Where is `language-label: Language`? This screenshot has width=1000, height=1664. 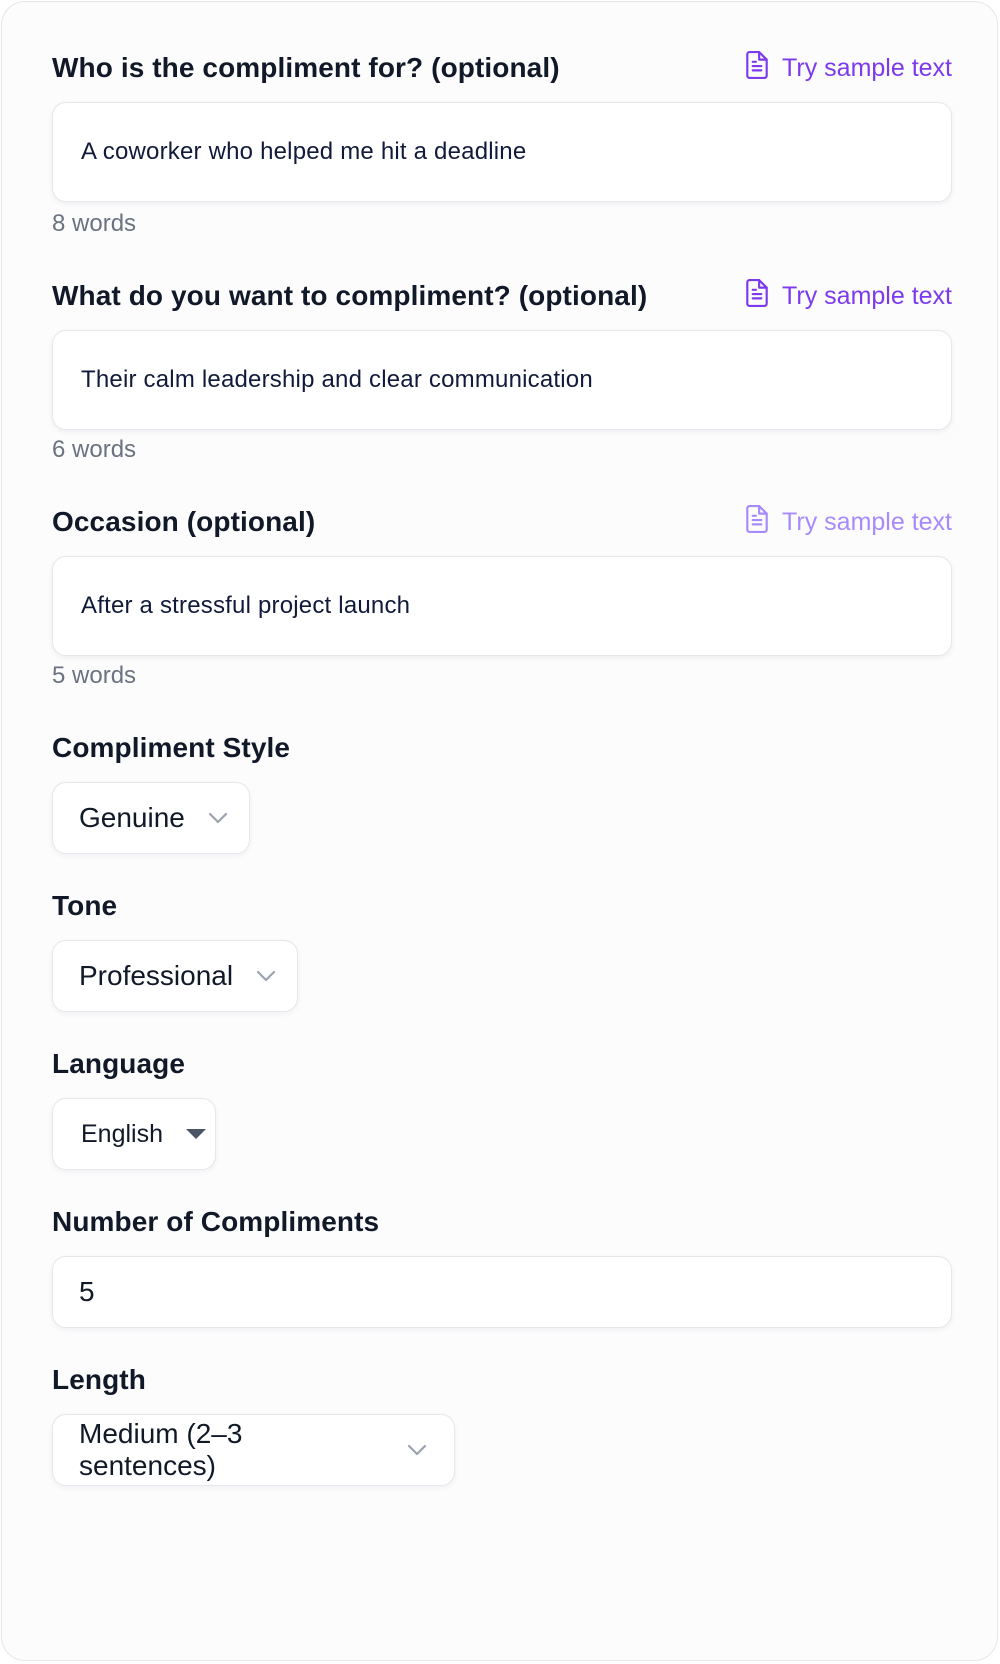 language-label: Language is located at coordinates (119, 1063).